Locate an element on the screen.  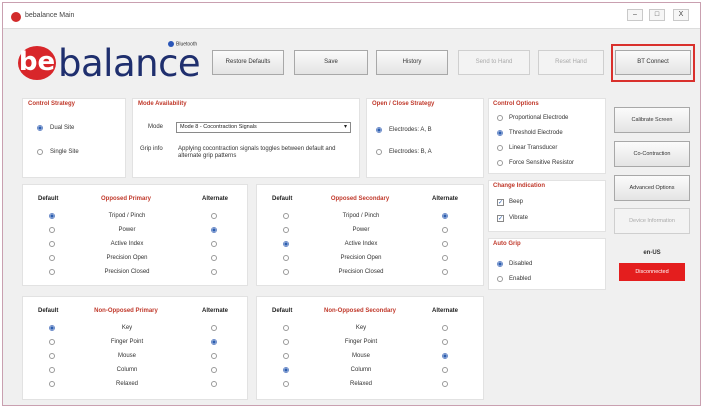
window-title: bebalance Main is located at coordinates (50, 15).